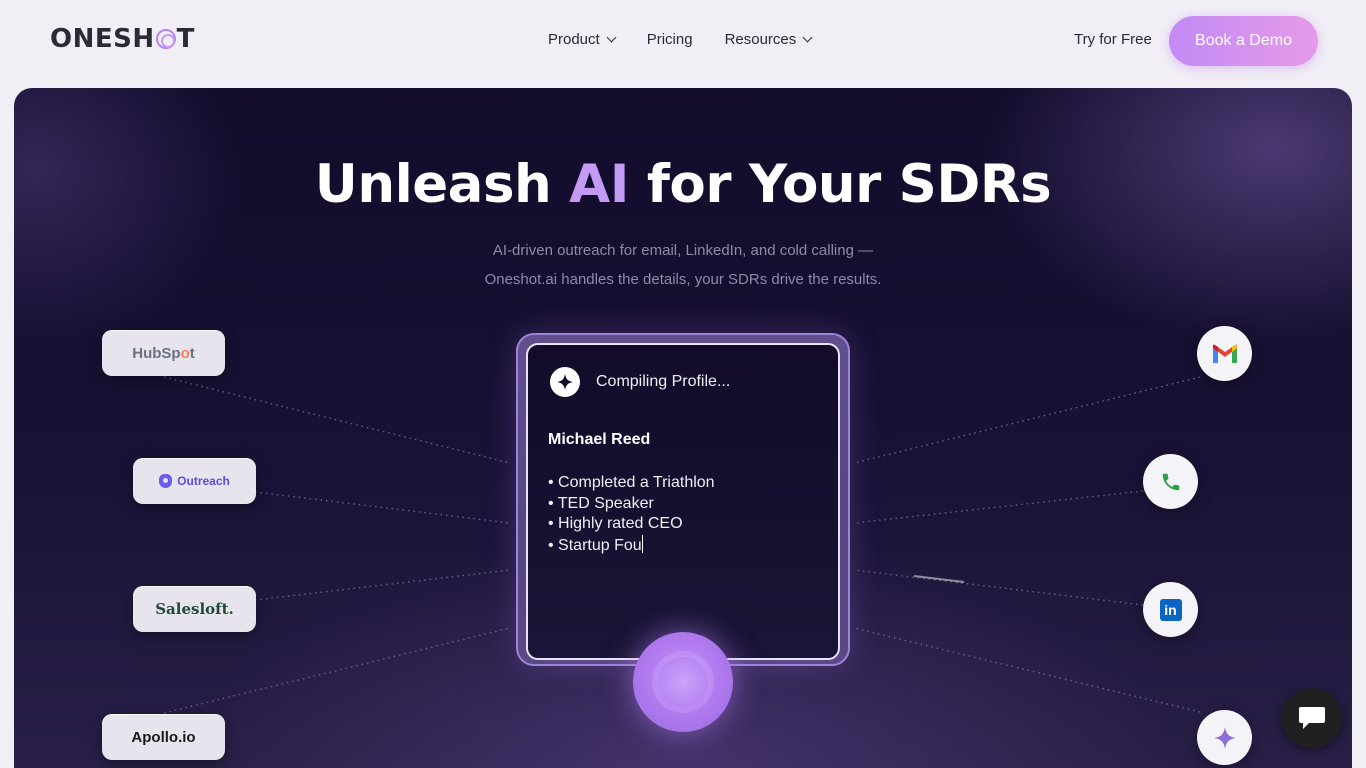 The image size is (1366, 768). Describe the element at coordinates (185, 39) in the screenshot. I see `logo-text-end: T` at that location.